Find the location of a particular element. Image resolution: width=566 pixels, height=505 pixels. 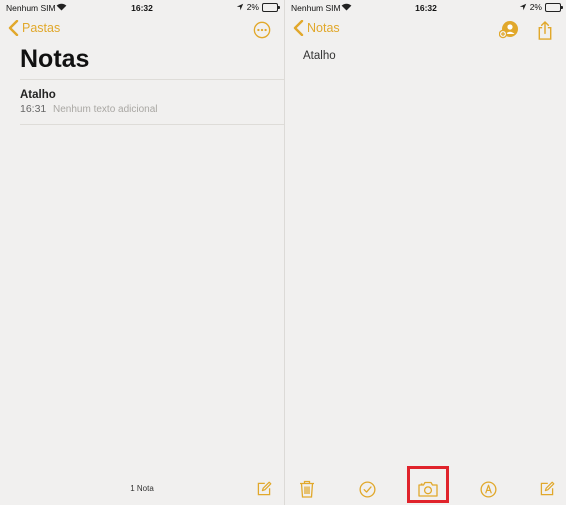

share-icon is located at coordinates (545, 30).